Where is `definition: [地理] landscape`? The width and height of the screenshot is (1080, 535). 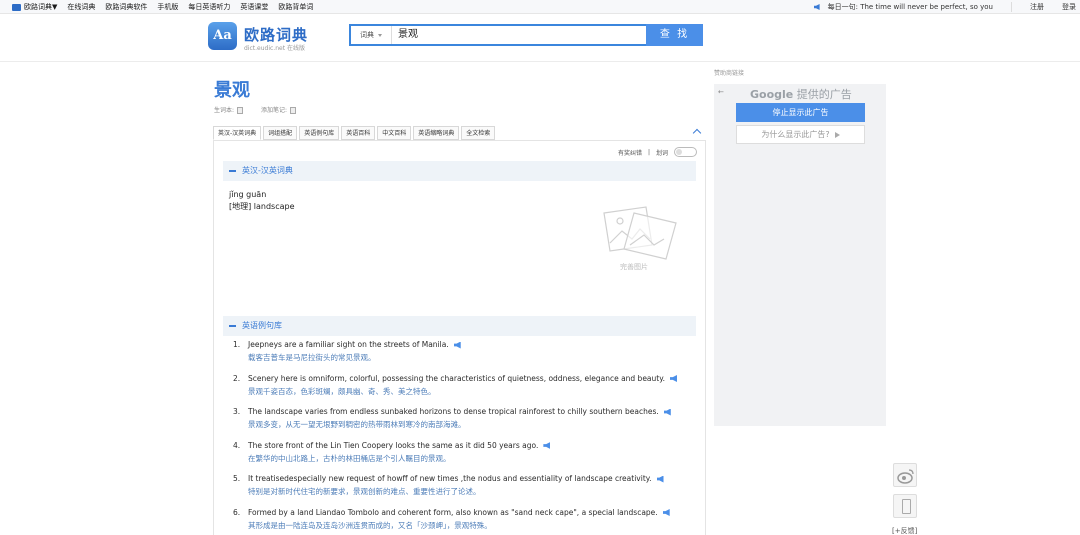 definition: [地理] landscape is located at coordinates (262, 206).